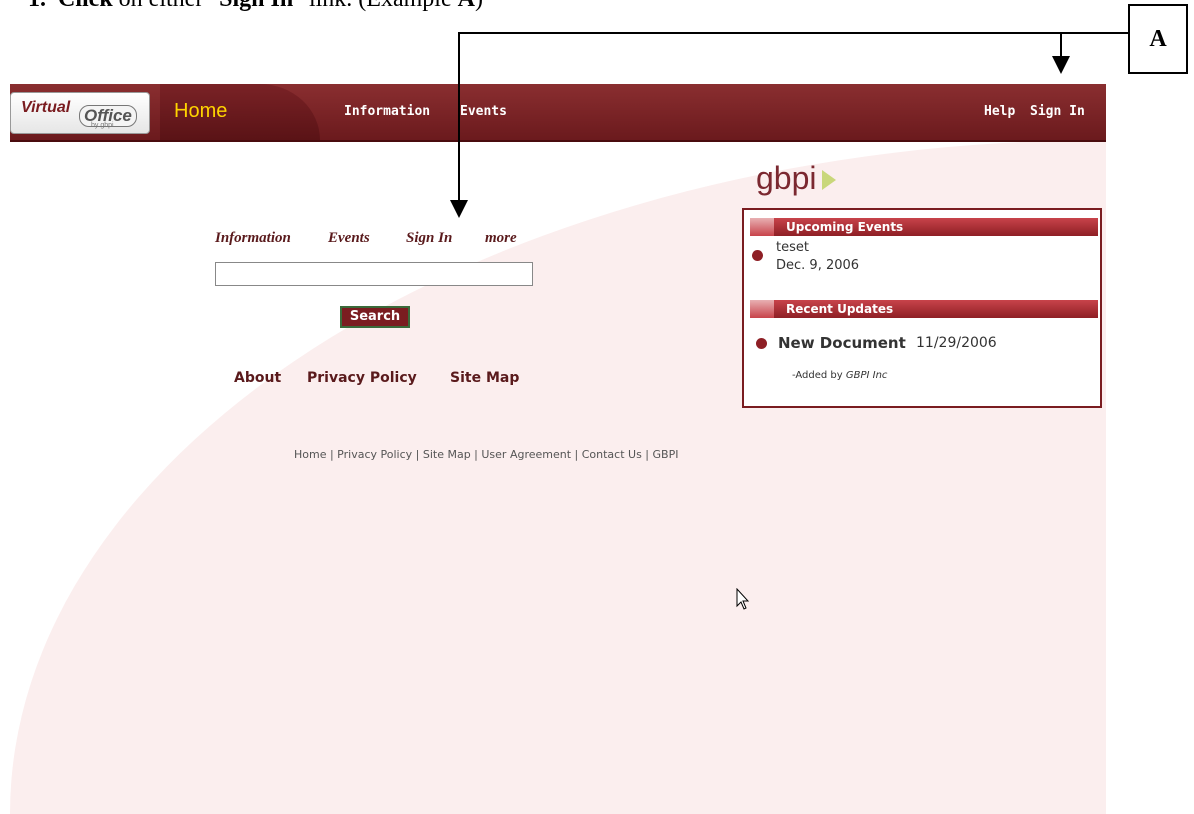  I want to click on added-by-text: -Added by GBPI Inc, so click(840, 375).